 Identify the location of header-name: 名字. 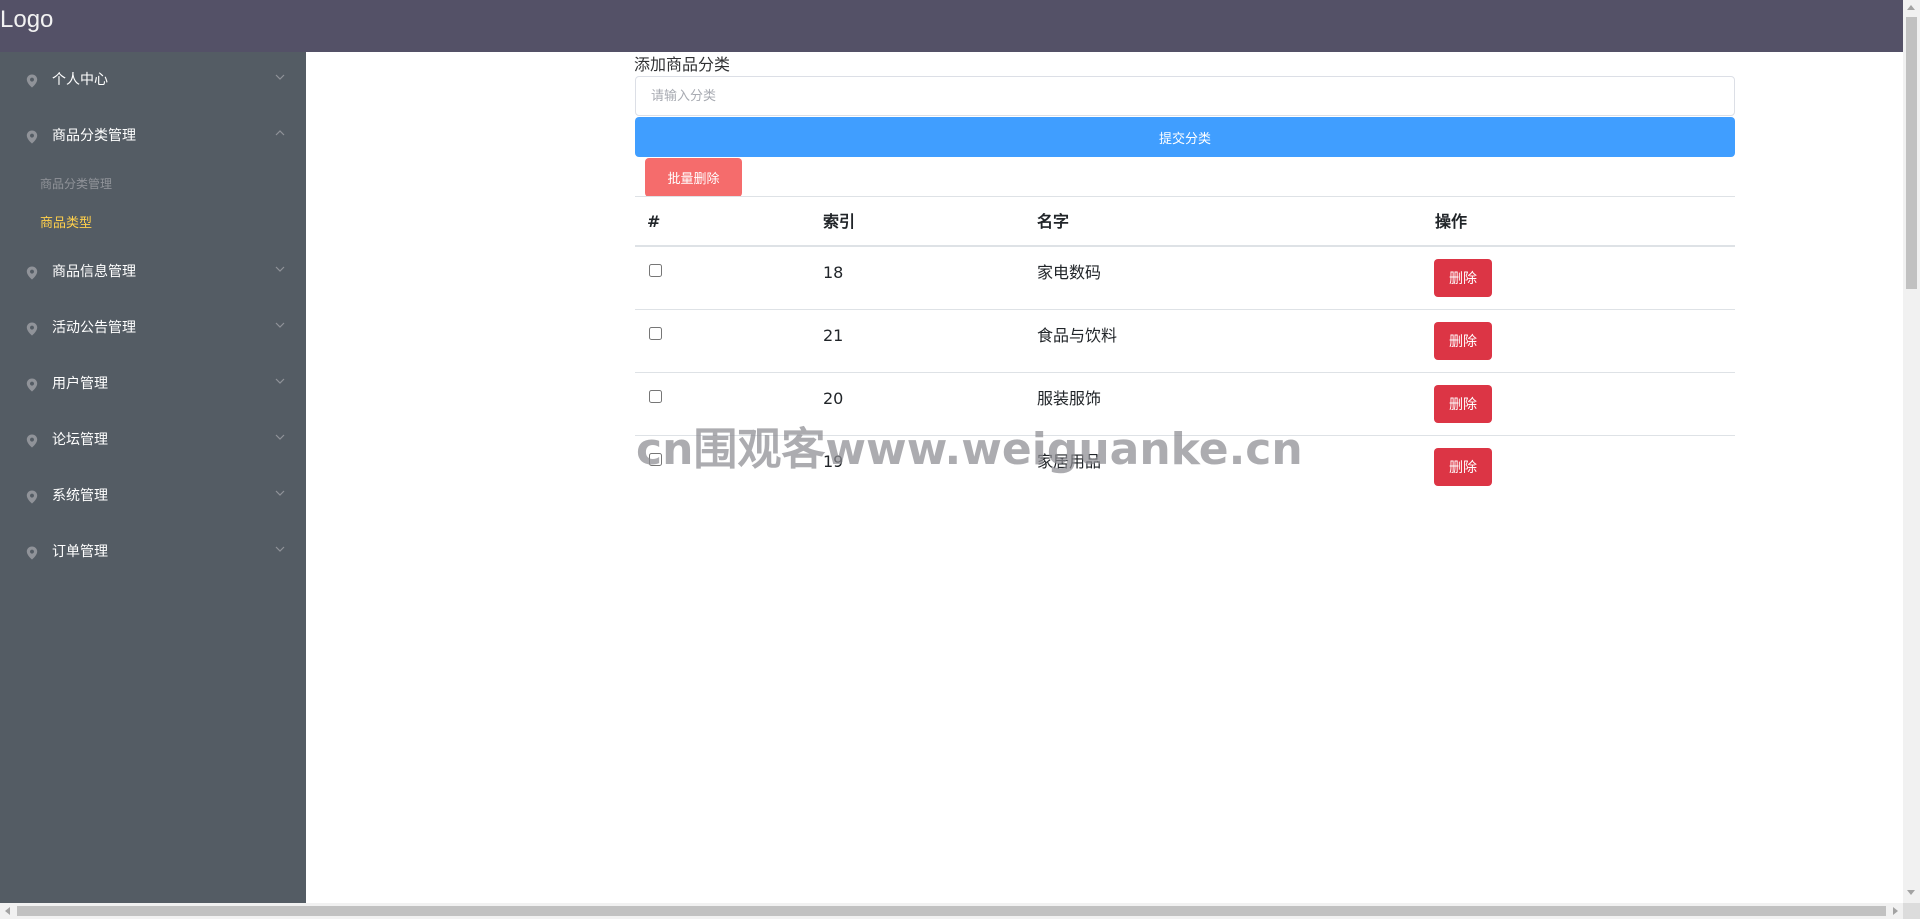
(1053, 221).